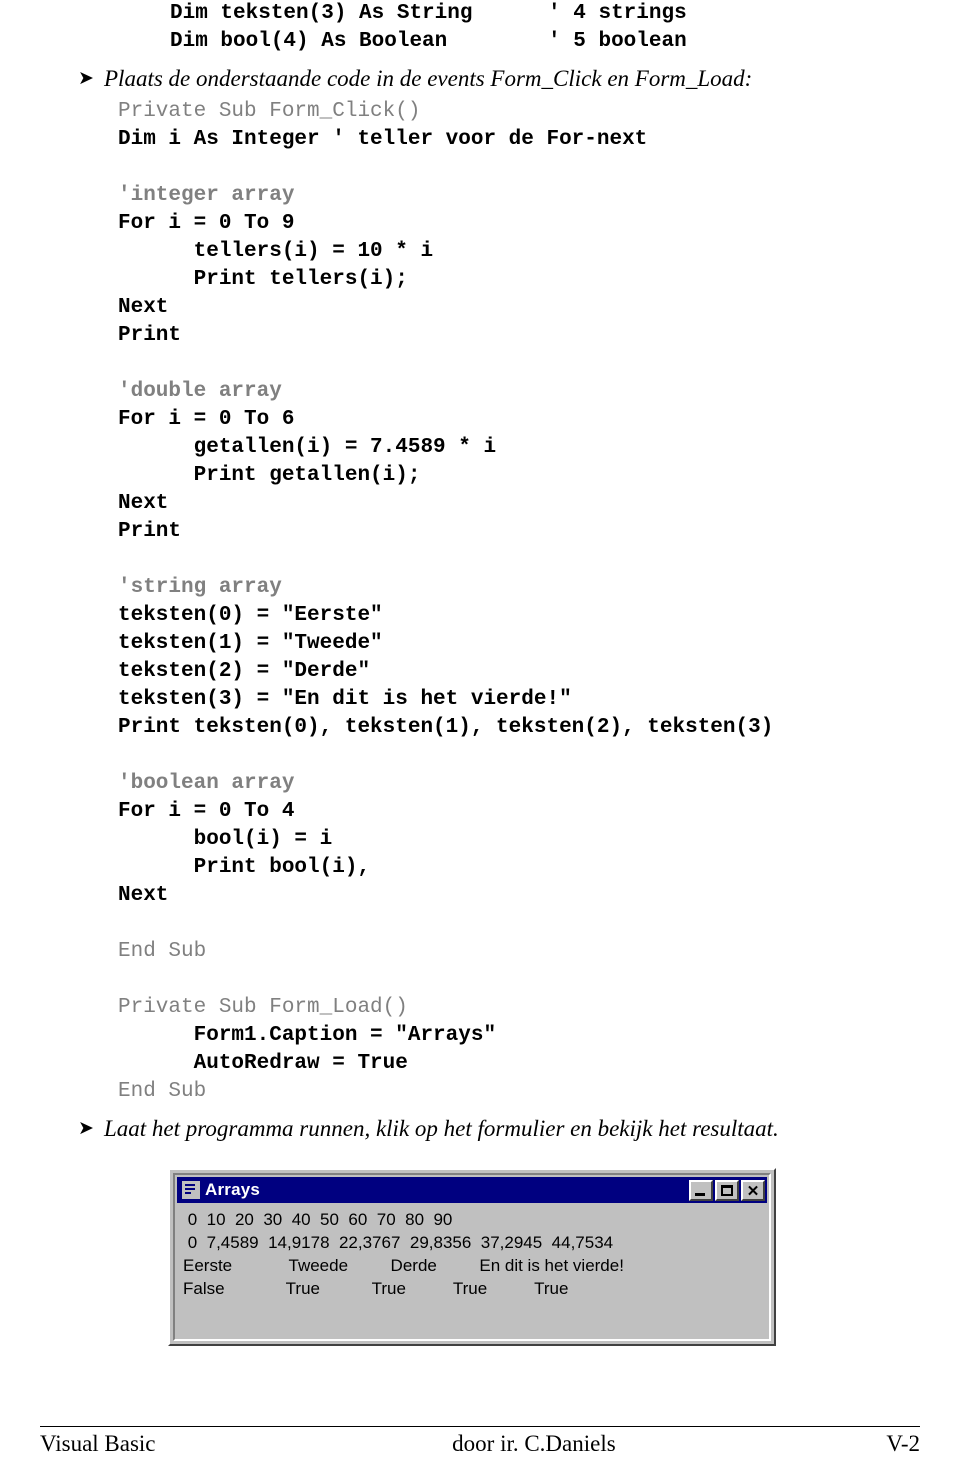  Describe the element at coordinates (206, 783) in the screenshot. I see `code-line: 'boolean array` at that location.